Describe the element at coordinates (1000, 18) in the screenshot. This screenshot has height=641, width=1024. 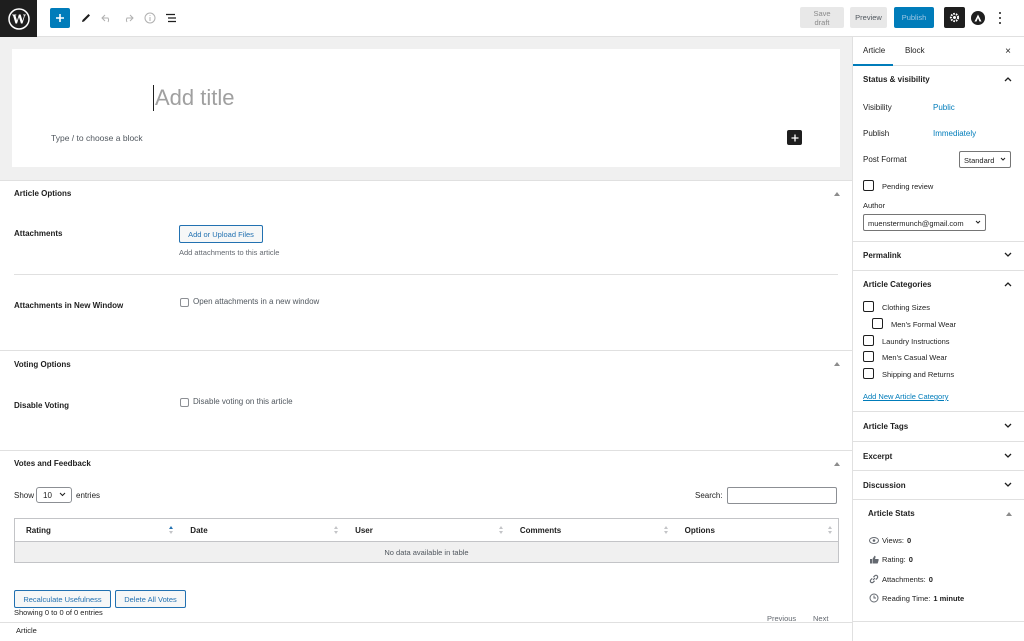
I see `more-options-icon` at that location.